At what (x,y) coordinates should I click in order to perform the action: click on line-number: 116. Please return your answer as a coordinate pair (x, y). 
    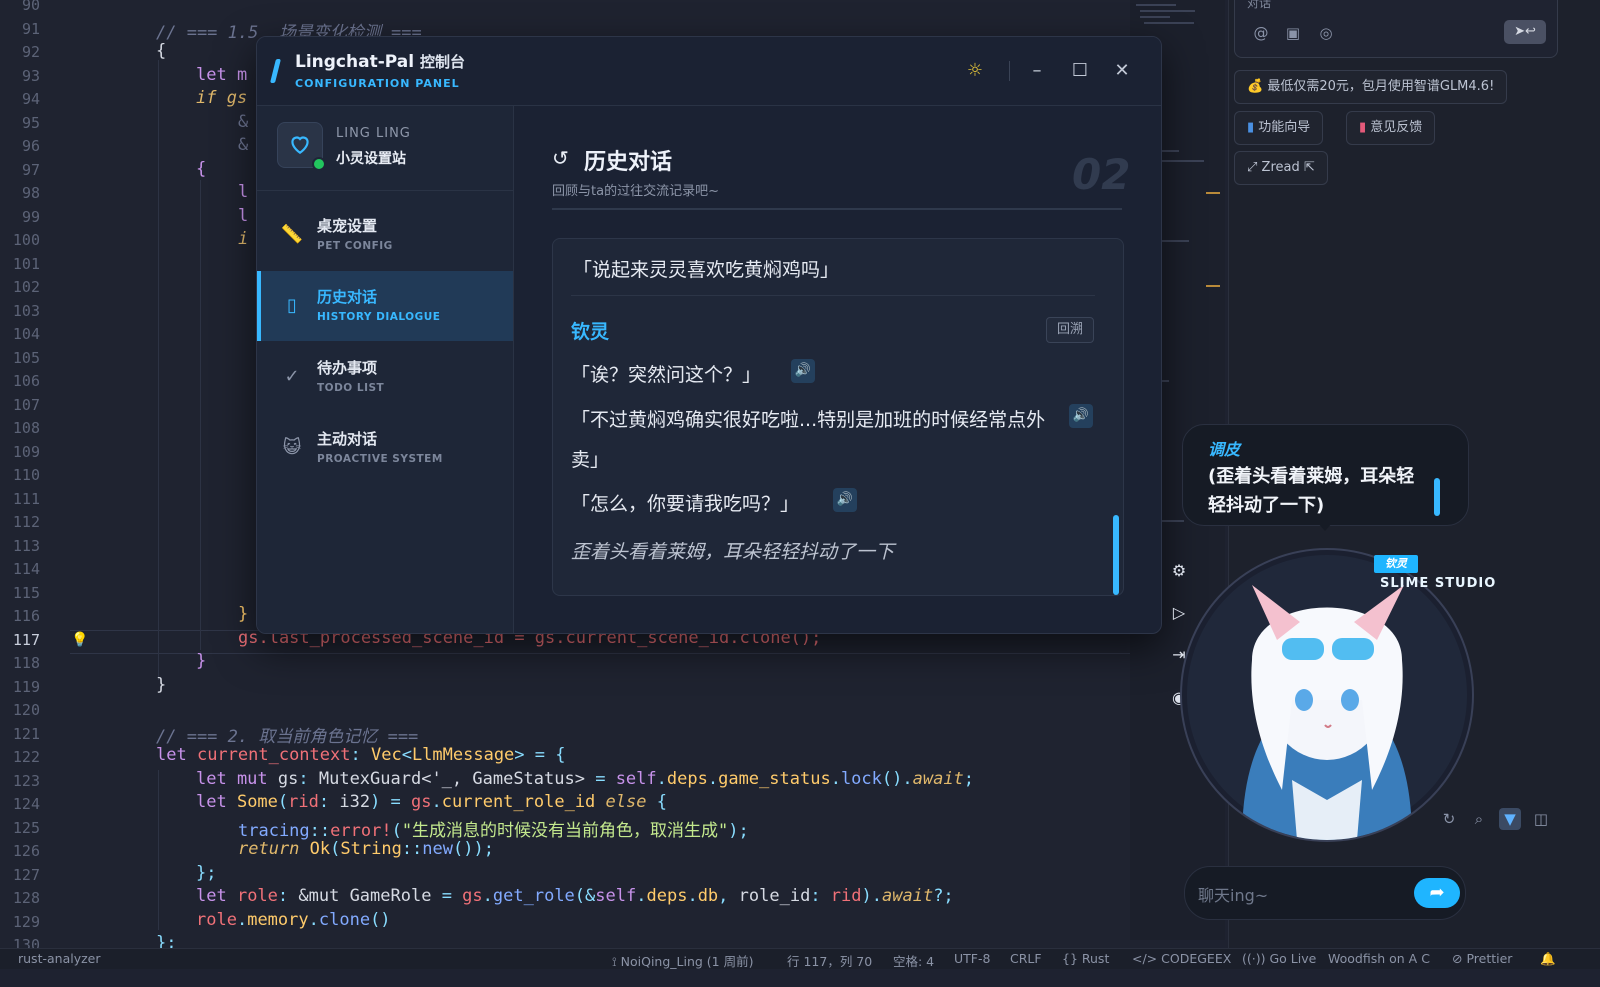
    Looking at the image, I should click on (20, 616).